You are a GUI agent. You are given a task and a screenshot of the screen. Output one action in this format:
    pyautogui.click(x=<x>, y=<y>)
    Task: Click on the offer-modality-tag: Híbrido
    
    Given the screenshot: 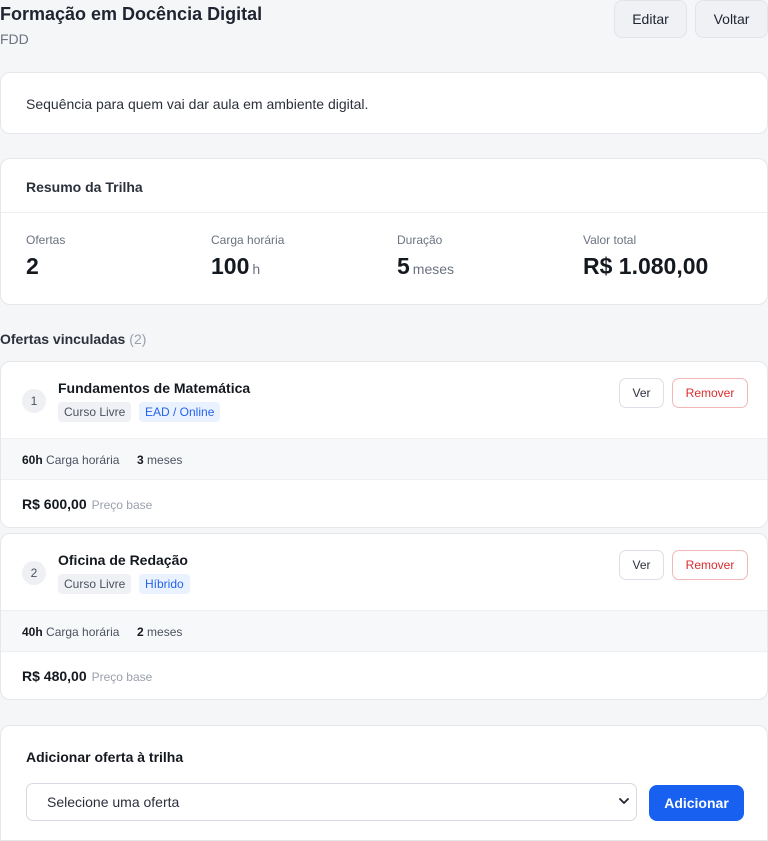 What is the action you would take?
    pyautogui.click(x=164, y=584)
    